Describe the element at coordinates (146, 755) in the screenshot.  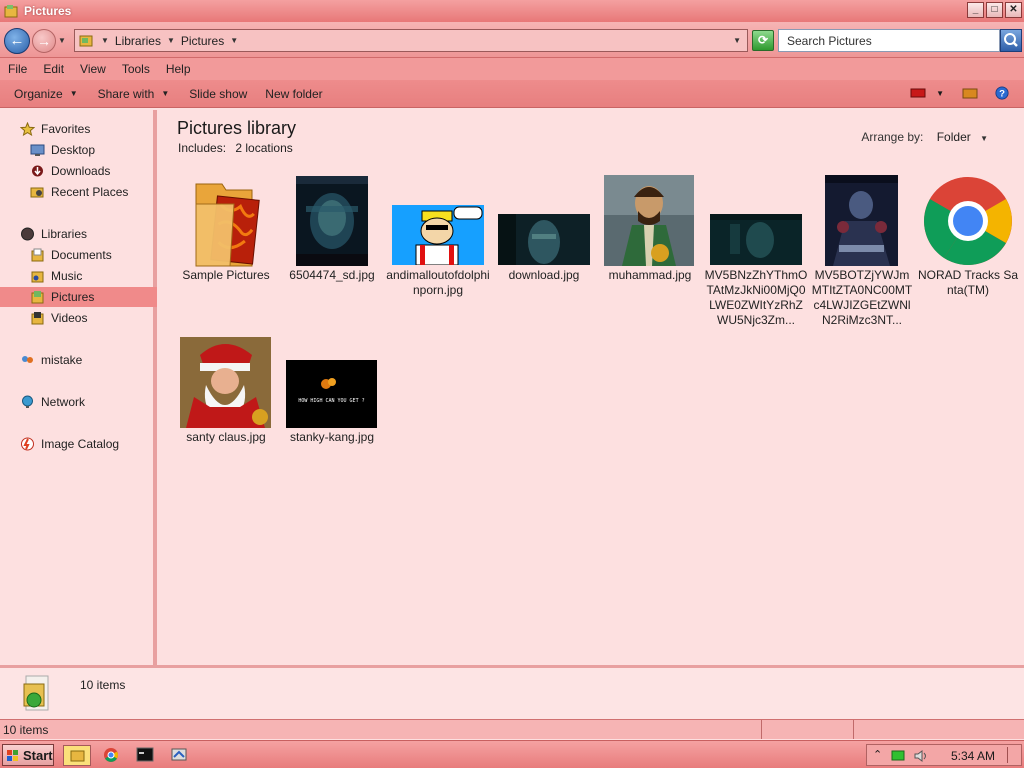
I see `taskbar-command-prompt` at that location.